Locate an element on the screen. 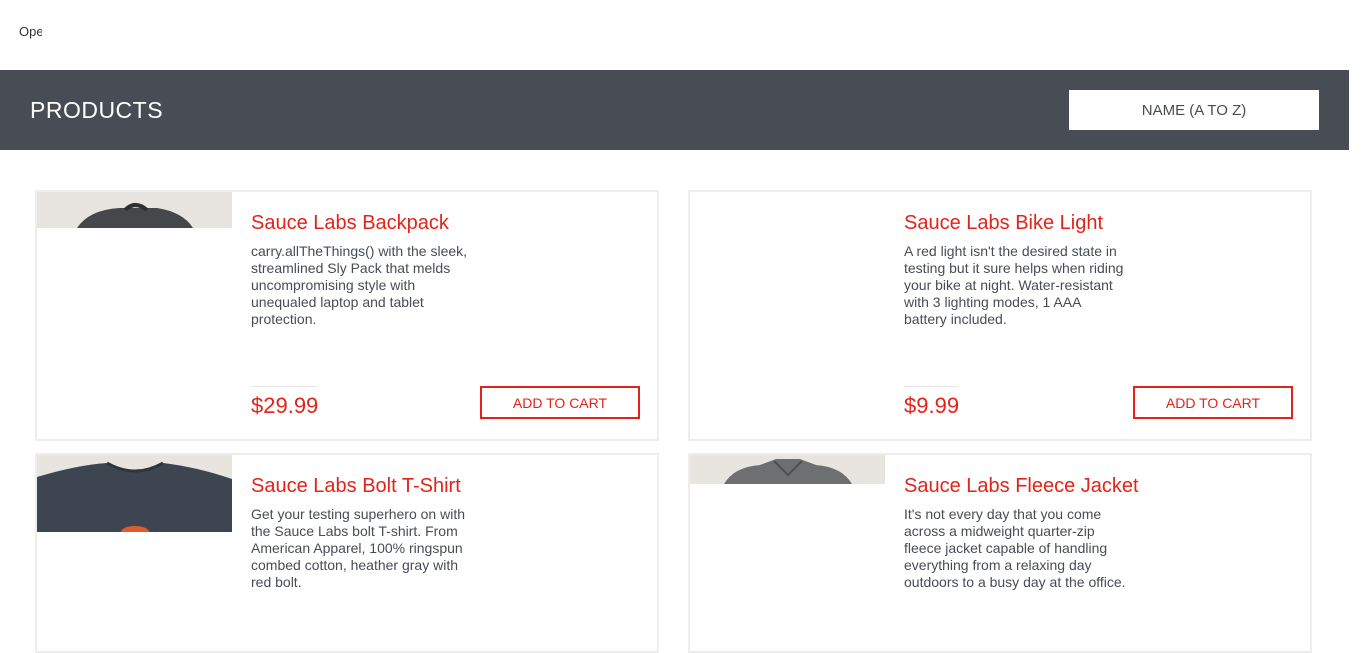 The width and height of the screenshot is (1366, 653). page-title: PRODUCTS is located at coordinates (97, 110).